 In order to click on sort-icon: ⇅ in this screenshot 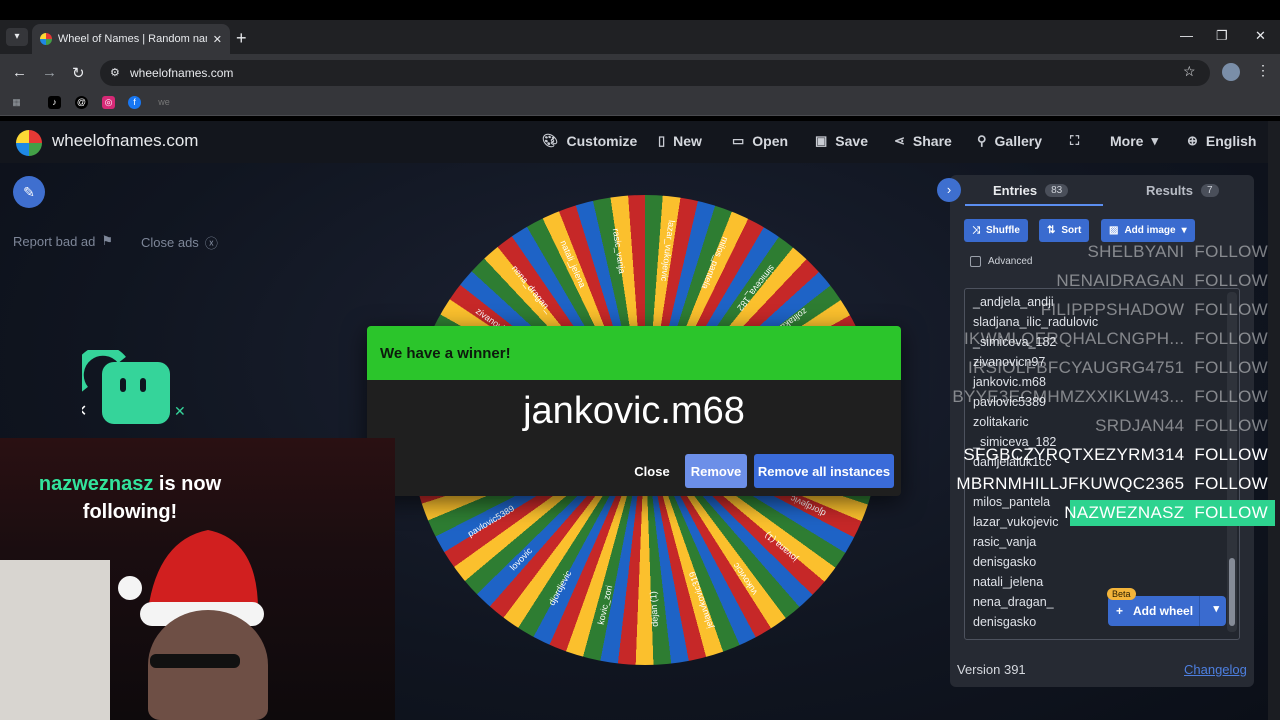, I will do `click(1051, 230)`.